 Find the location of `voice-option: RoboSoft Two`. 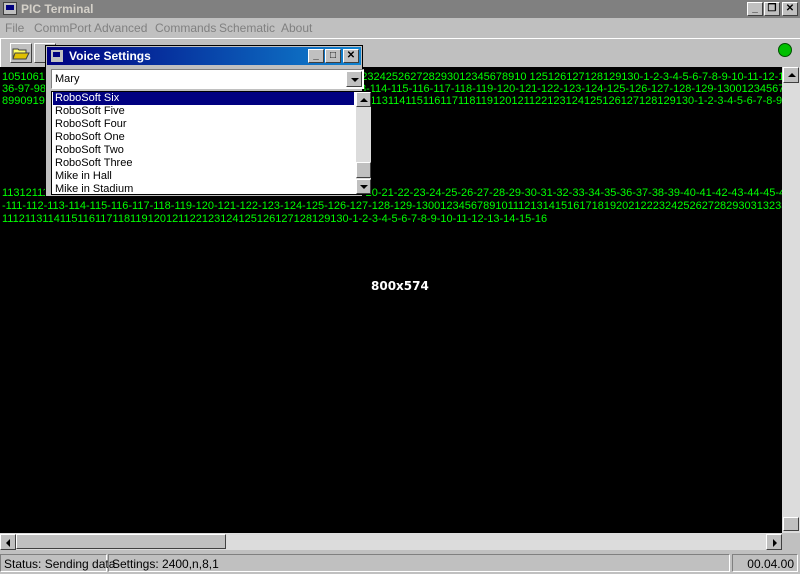

voice-option: RoboSoft Two is located at coordinates (203, 150).